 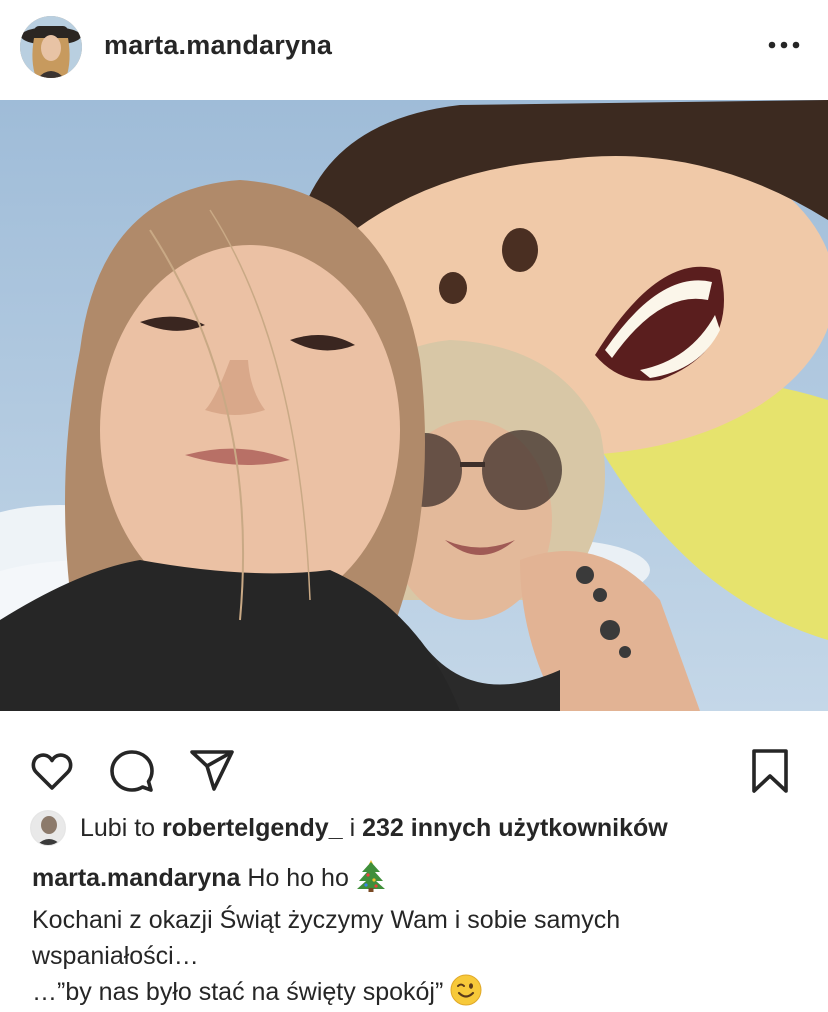 I want to click on send-icon, so click(x=212, y=771).